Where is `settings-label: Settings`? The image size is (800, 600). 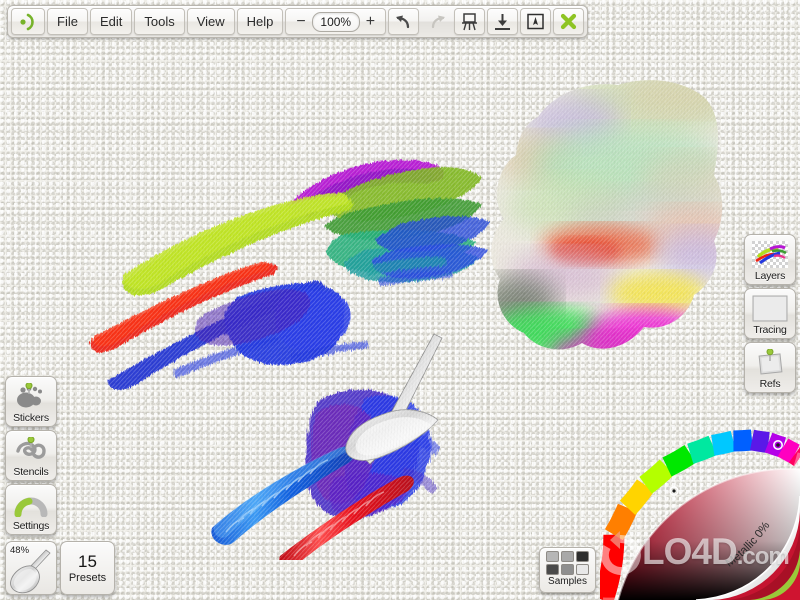 settings-label: Settings is located at coordinates (31, 526).